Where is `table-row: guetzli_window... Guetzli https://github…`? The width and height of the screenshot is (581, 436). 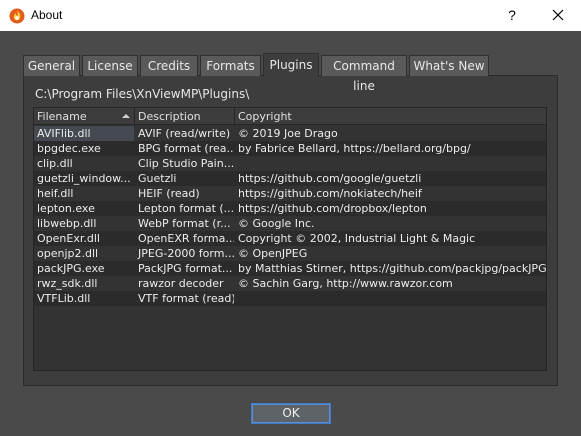 table-row: guetzli_window... Guetzli https://github… is located at coordinates (290, 178).